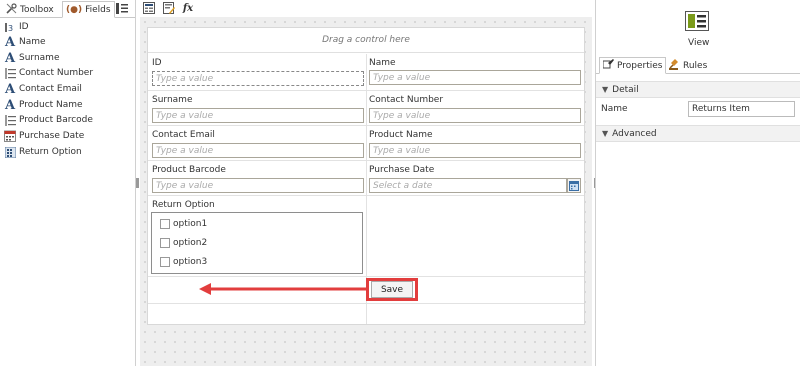 This screenshot has width=800, height=366. Describe the element at coordinates (258, 150) in the screenshot. I see `contact-email-input: Type a value` at that location.